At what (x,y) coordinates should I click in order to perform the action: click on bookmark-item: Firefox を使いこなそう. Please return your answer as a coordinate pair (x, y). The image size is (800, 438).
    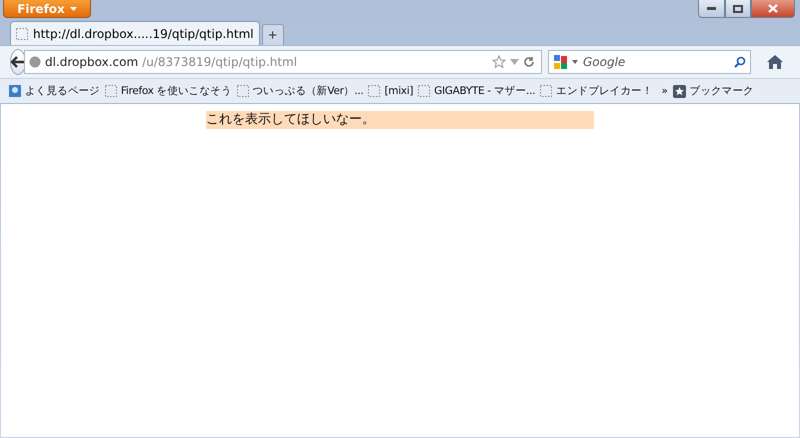
    Looking at the image, I should click on (168, 91).